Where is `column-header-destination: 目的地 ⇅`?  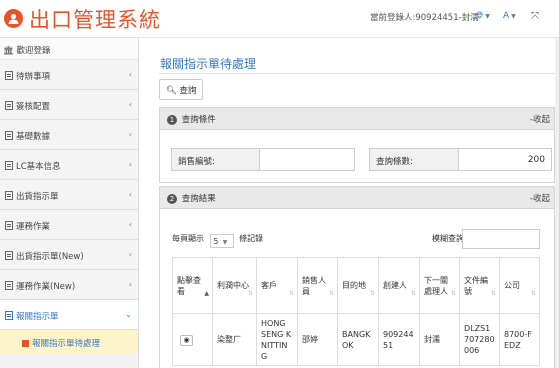
column-header-destination: 目的地 ⇅ is located at coordinates (358, 285).